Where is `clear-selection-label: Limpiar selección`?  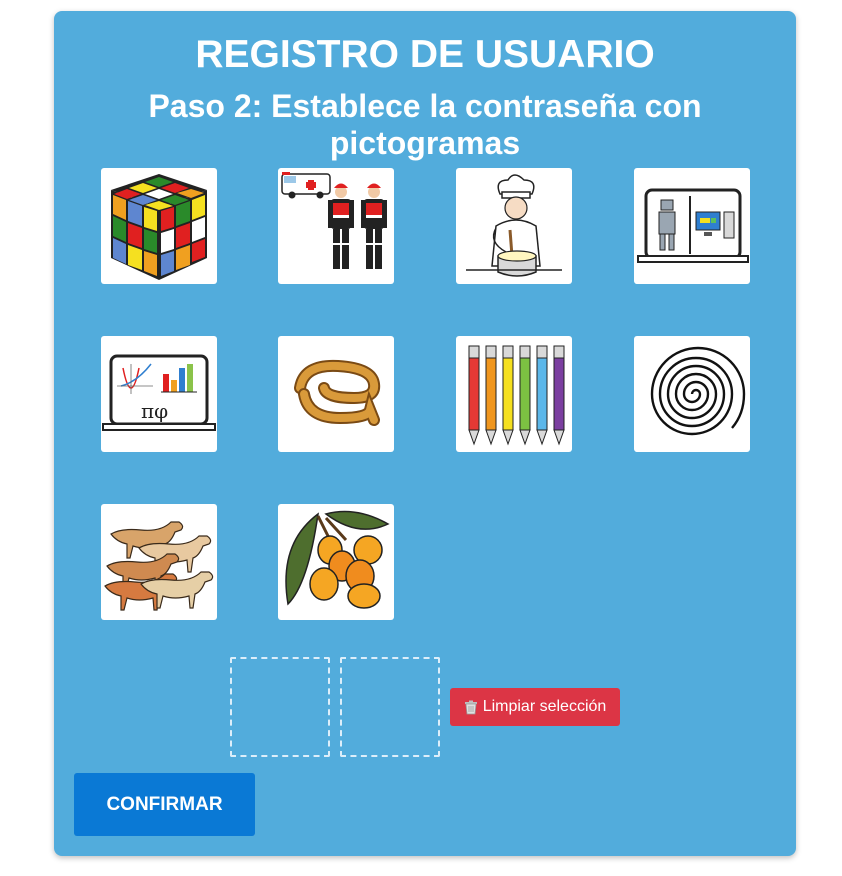 clear-selection-label: Limpiar selección is located at coordinates (544, 706).